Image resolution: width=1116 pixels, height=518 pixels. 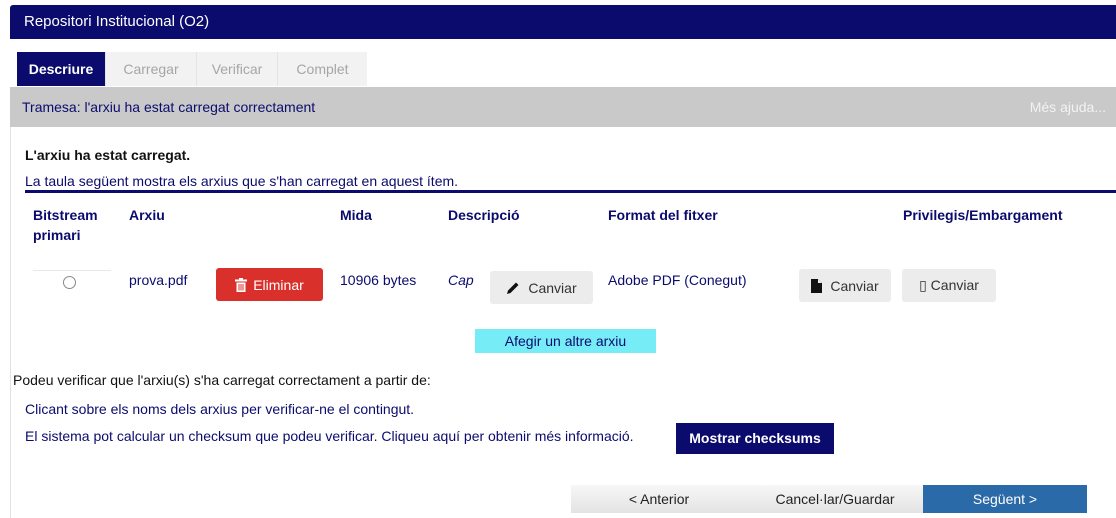 What do you see at coordinates (278, 284) in the screenshot?
I see `delete-file-label: Eliminar` at bounding box center [278, 284].